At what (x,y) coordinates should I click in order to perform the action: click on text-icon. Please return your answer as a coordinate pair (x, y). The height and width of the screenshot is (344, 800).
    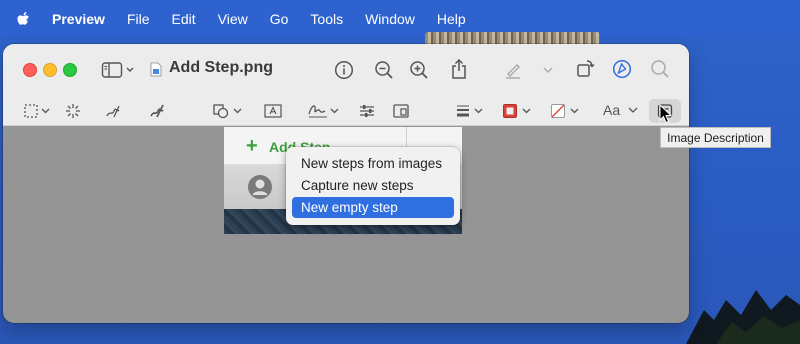
    Looking at the image, I should click on (273, 111).